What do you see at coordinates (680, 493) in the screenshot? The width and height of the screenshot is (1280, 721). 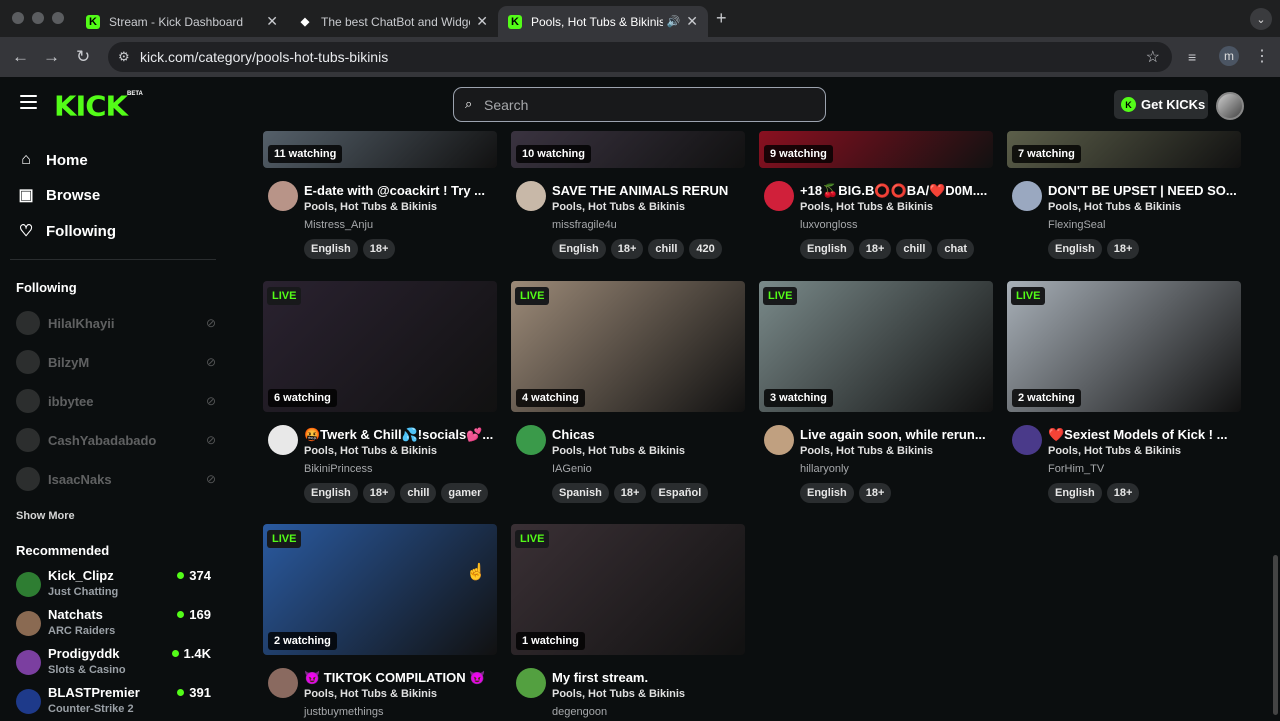 I see `tag-chip: Español` at bounding box center [680, 493].